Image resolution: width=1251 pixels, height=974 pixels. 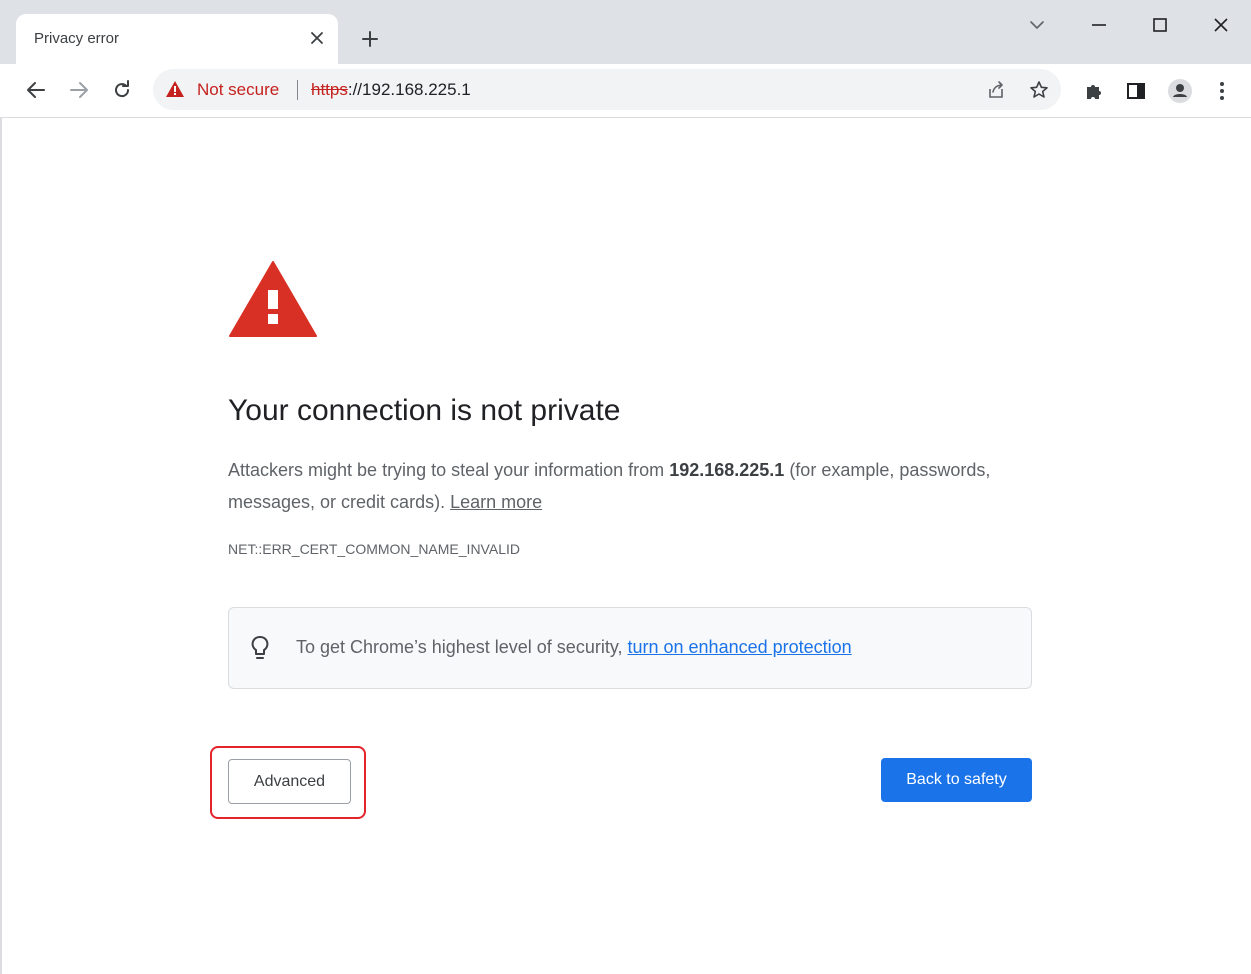 What do you see at coordinates (1136, 91) in the screenshot?
I see `side-panel-icon` at bounding box center [1136, 91].